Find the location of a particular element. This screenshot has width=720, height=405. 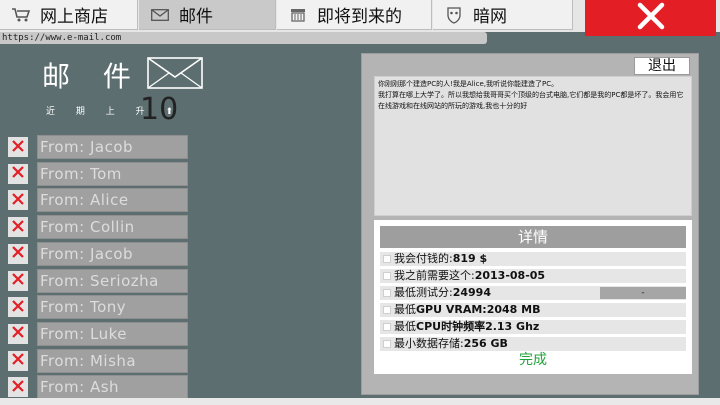

tab-darknet: 暗网 is located at coordinates (503, 15).